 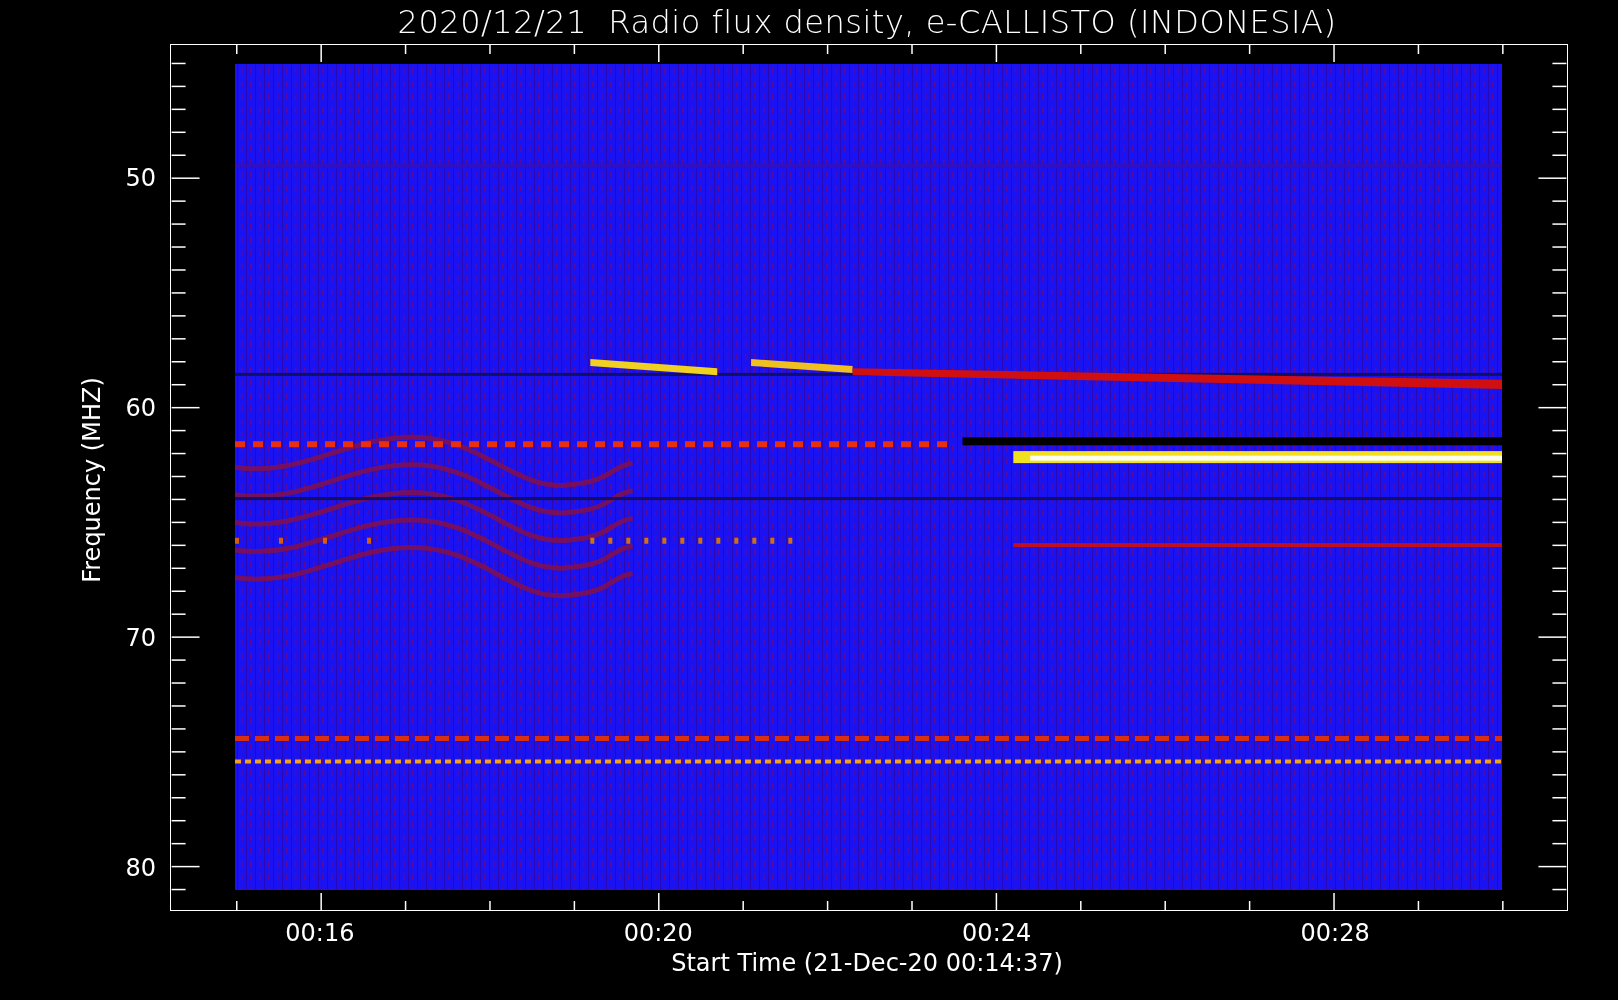 What do you see at coordinates (867, 22) in the screenshot?
I see `chart-title: 2020/12/21 Radio flux density, e-CALLISTO (INDONESIA)` at bounding box center [867, 22].